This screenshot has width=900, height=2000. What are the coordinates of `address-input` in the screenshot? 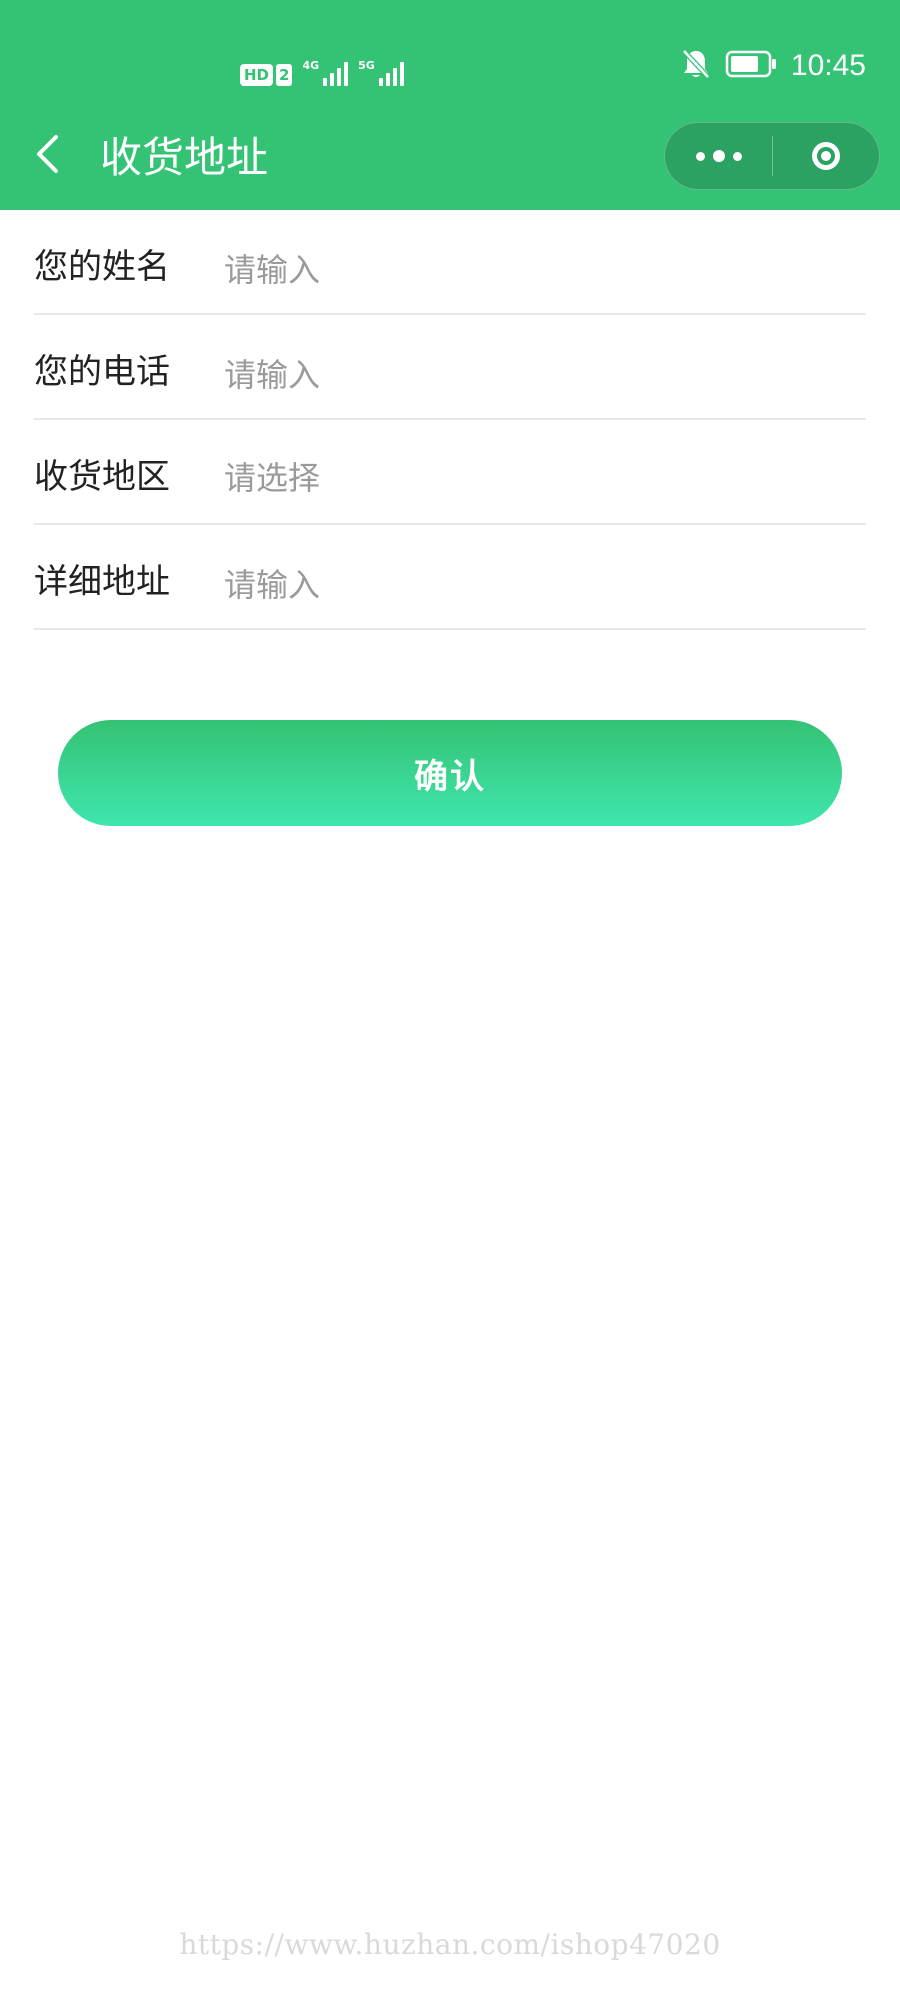 It's located at (534, 585).